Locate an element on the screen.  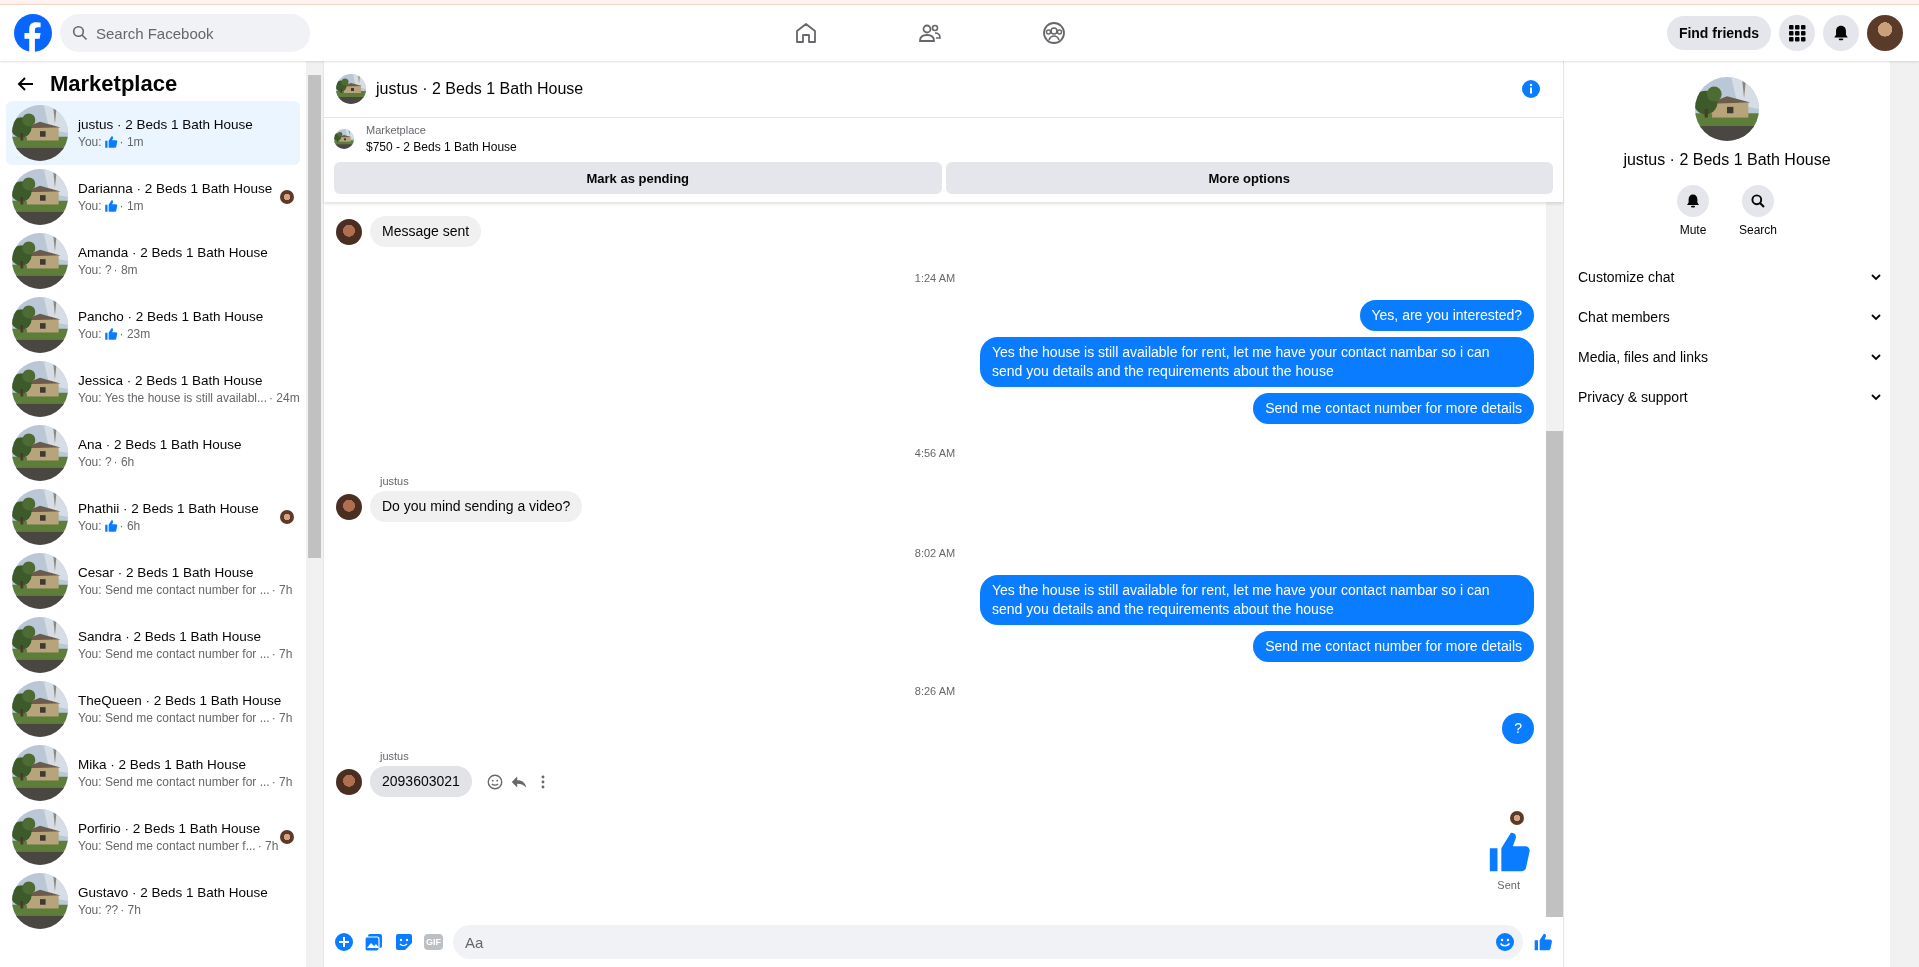
conversation-item: Porfirio · 2 Beds 1 Bath House You: Send me contact number f... · 7h is located at coordinates (153, 837).